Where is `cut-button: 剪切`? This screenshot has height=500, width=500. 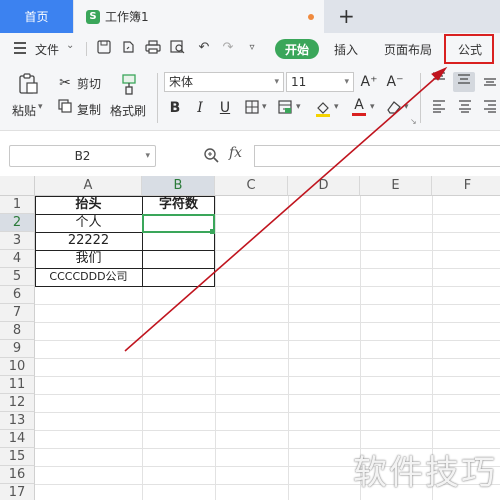 cut-button: 剪切 is located at coordinates (89, 83).